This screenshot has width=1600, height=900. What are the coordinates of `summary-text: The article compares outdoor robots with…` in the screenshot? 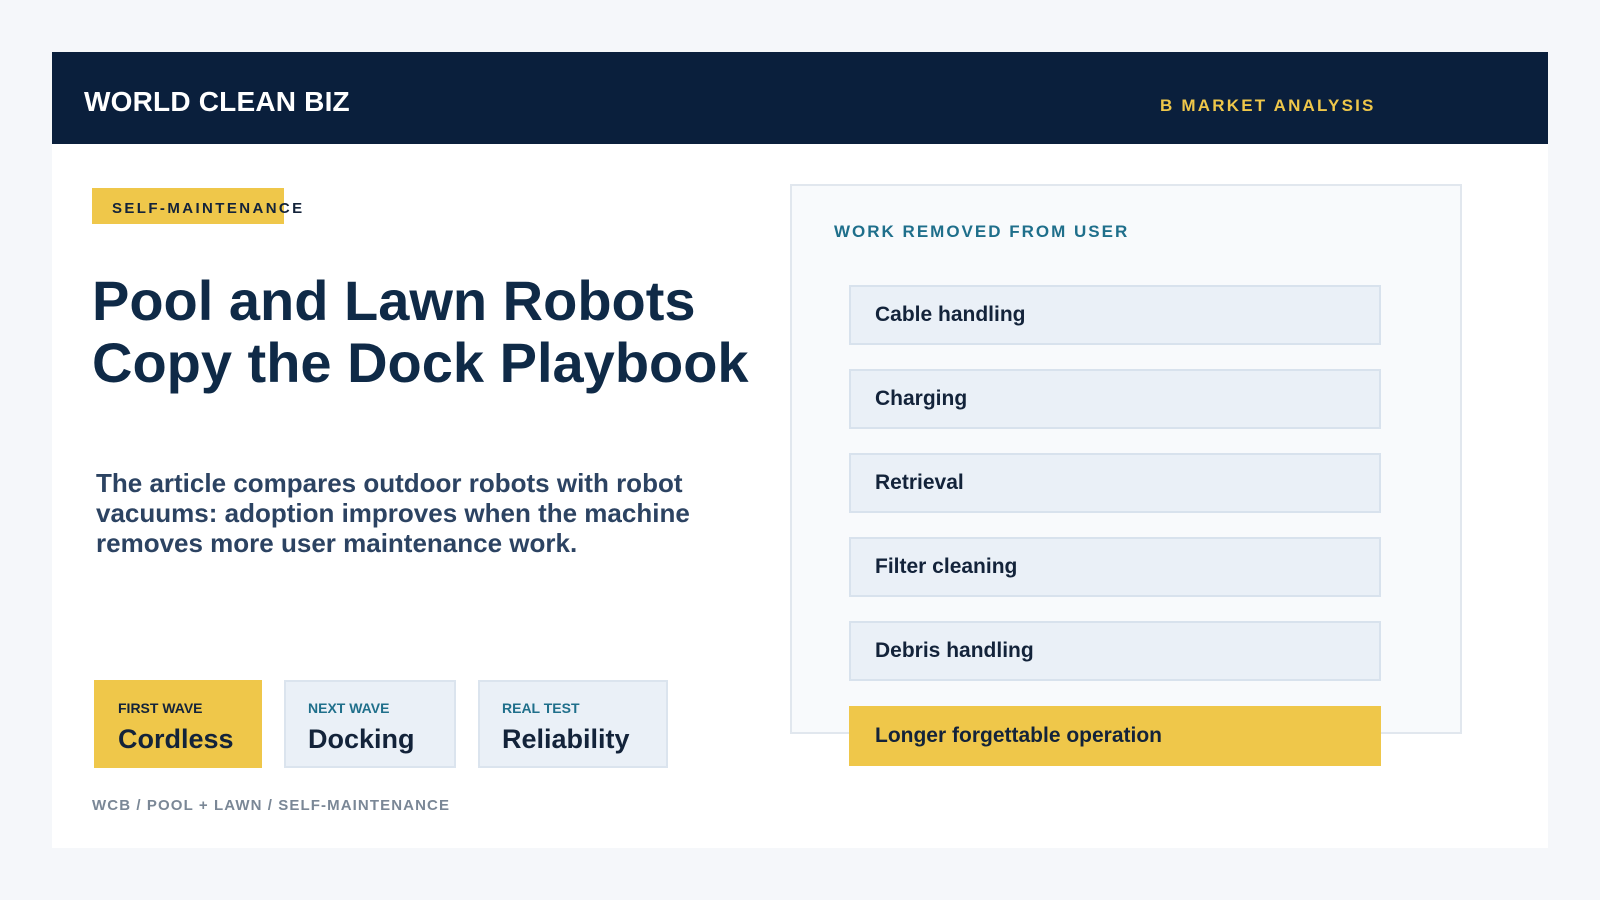 It's located at (393, 513).